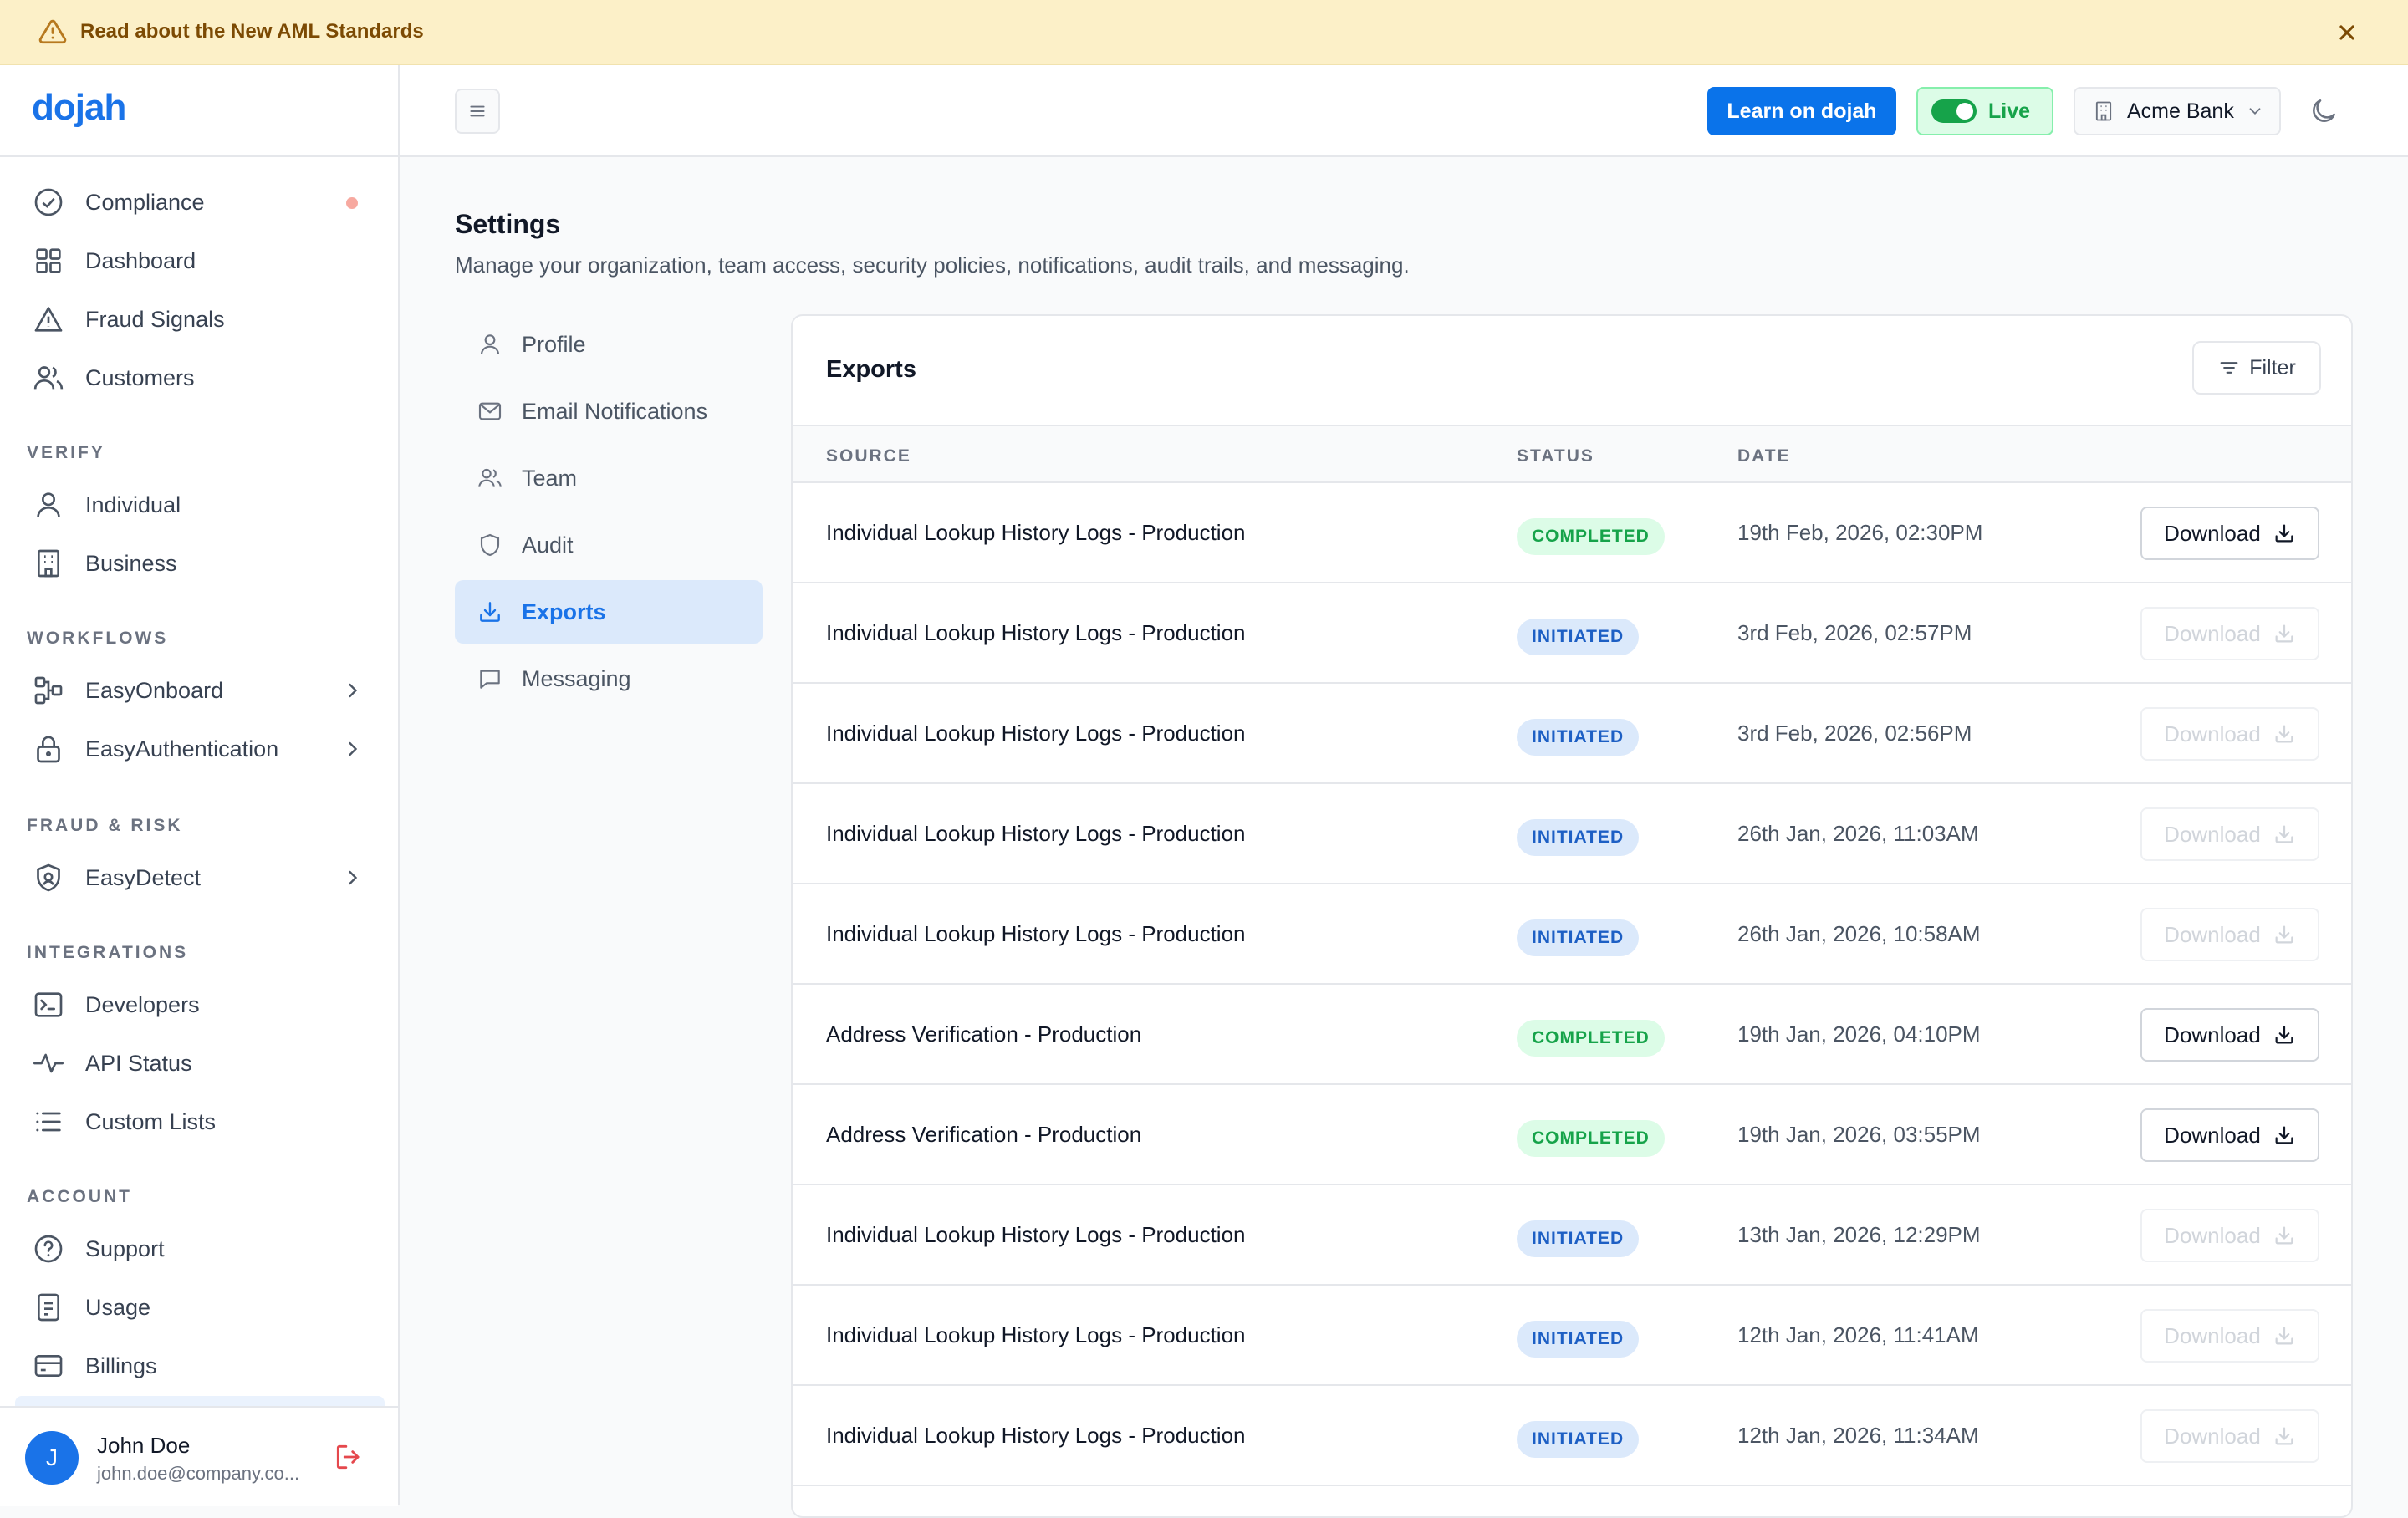 This screenshot has width=2408, height=1518. Describe the element at coordinates (1591, 1138) in the screenshot. I see `status-badge: COMPLETED` at that location.